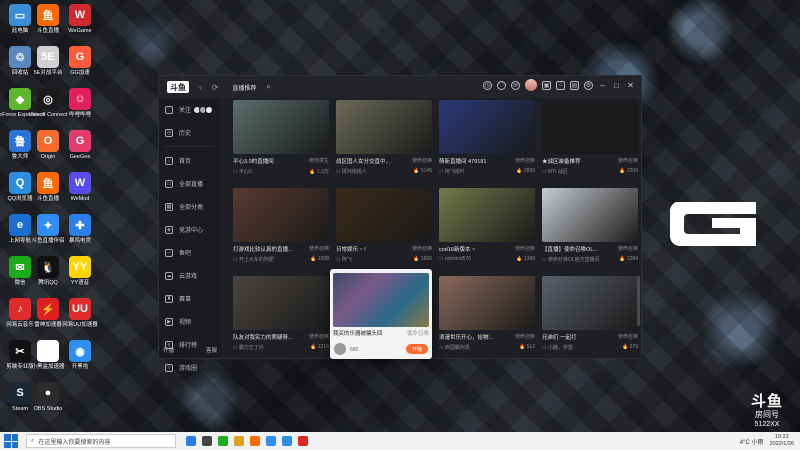 The width and height of the screenshot is (800, 450). I want to click on stream-card: 战区国人女分交直中... 使命召唤 ⚇ 斑鸠桃桃人 🔥 5145, so click(384, 137).